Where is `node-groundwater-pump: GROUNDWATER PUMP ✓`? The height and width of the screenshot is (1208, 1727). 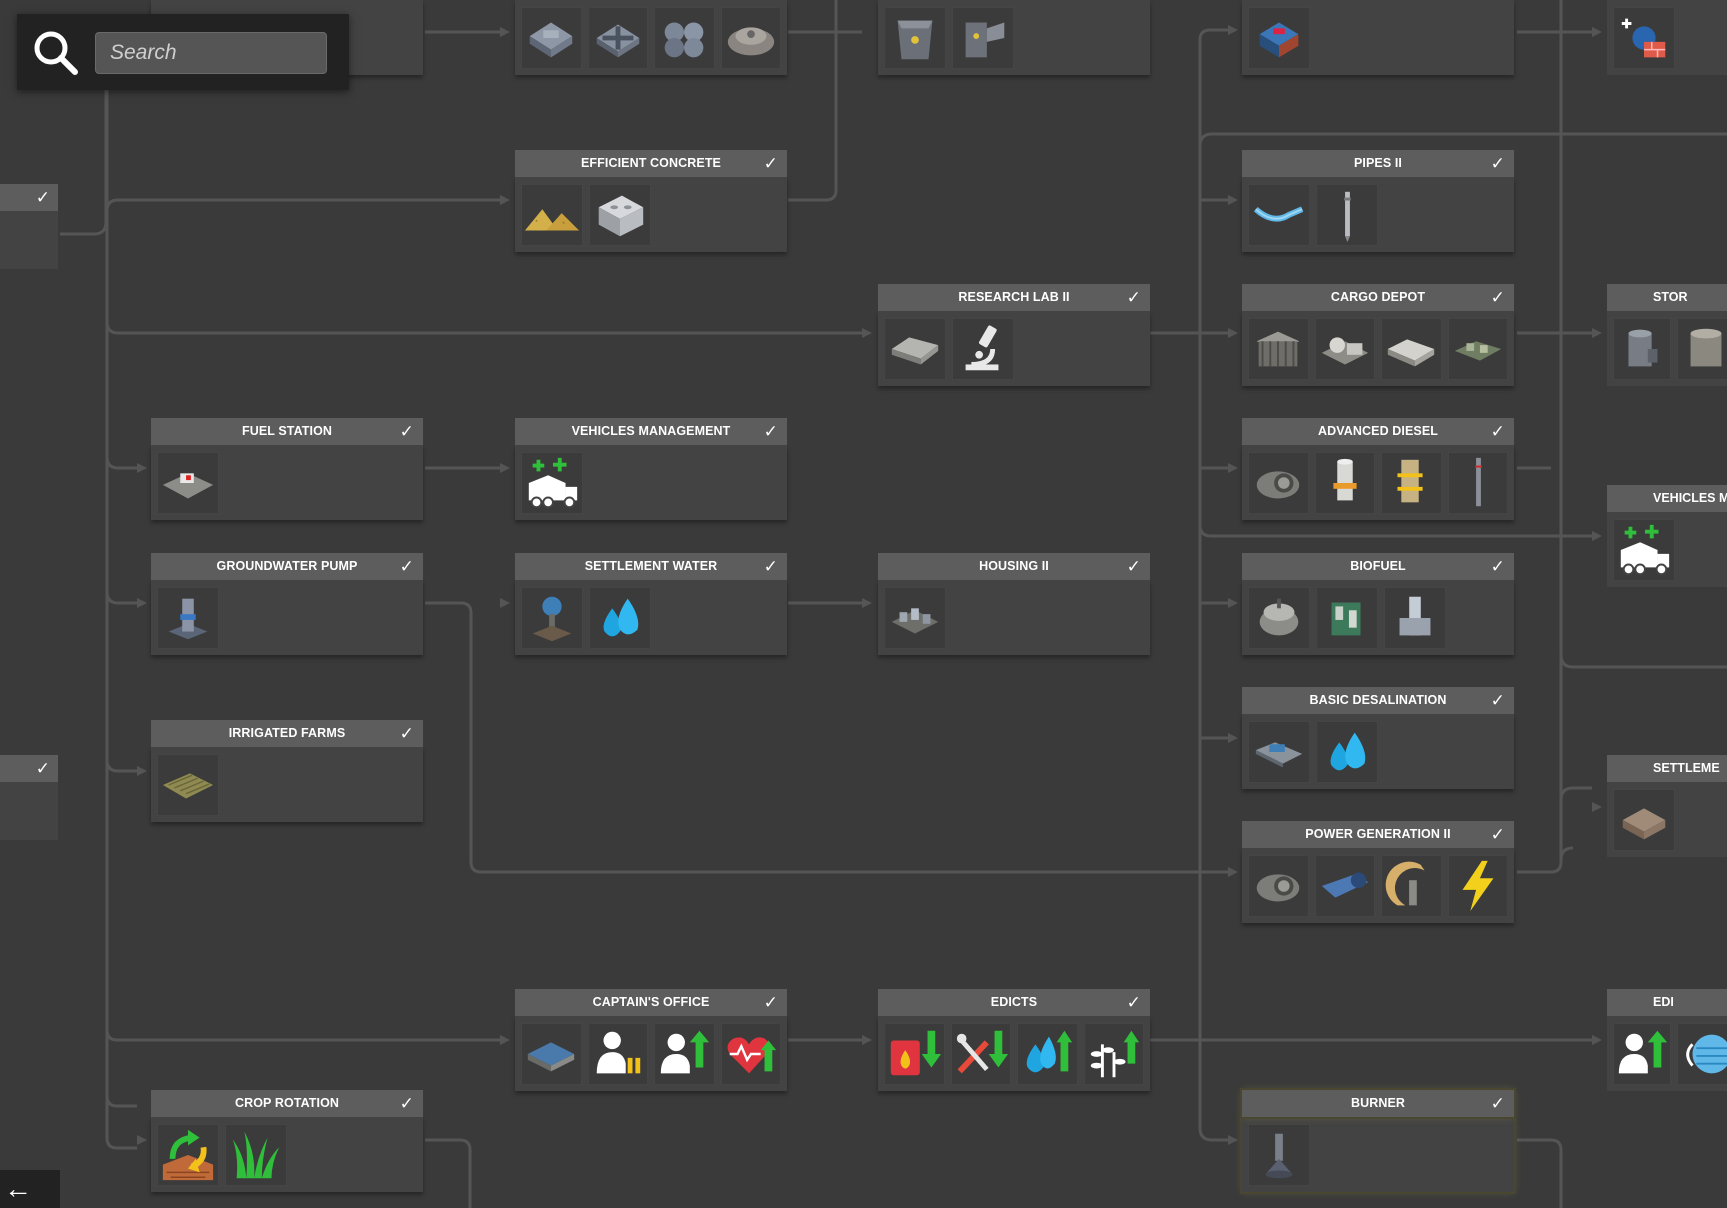 node-groundwater-pump: GROUNDWATER PUMP ✓ is located at coordinates (287, 604).